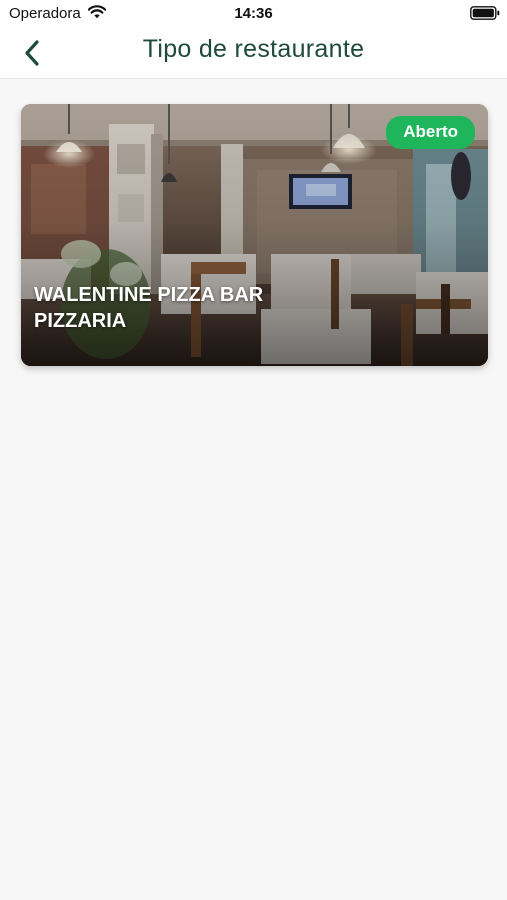  Describe the element at coordinates (253, 49) in the screenshot. I see `page-title: Tipo de restaurante` at that location.